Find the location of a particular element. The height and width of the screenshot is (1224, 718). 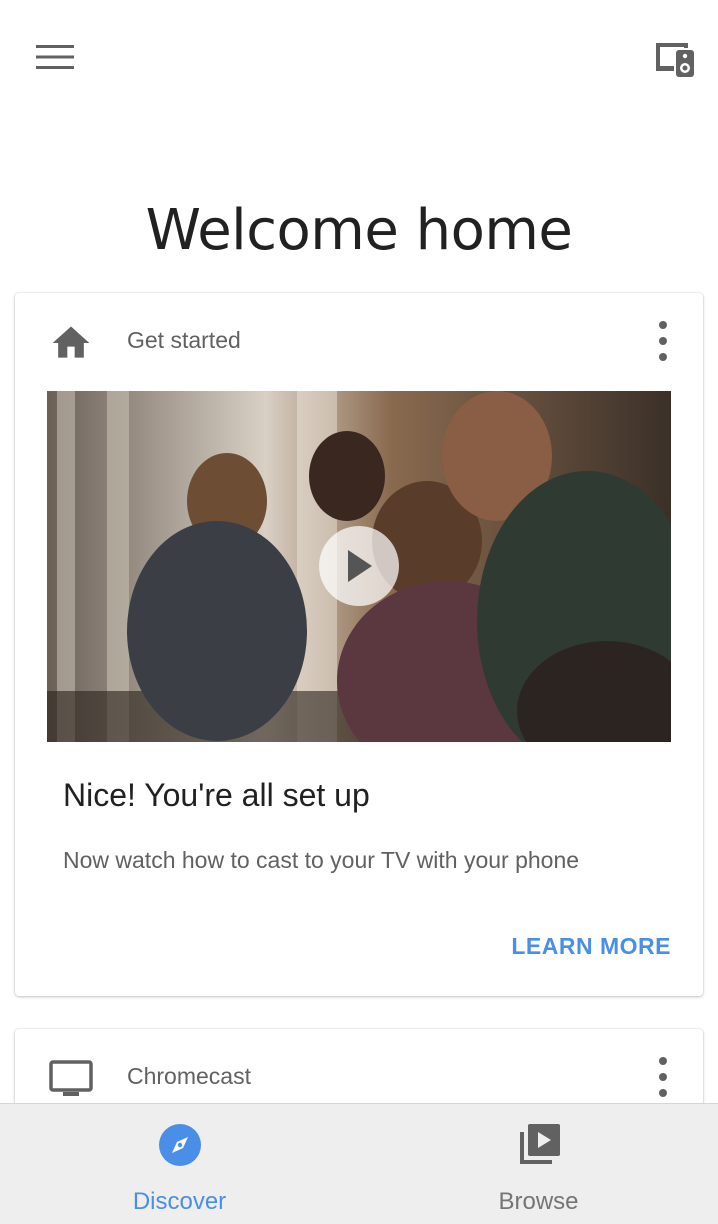

page-title: Welcome home is located at coordinates (359, 230).